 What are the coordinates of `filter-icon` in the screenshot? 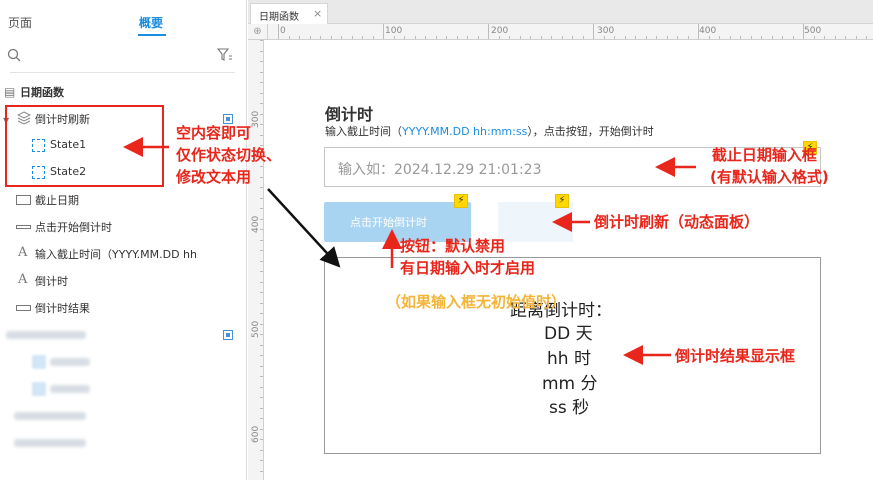 It's located at (225, 55).